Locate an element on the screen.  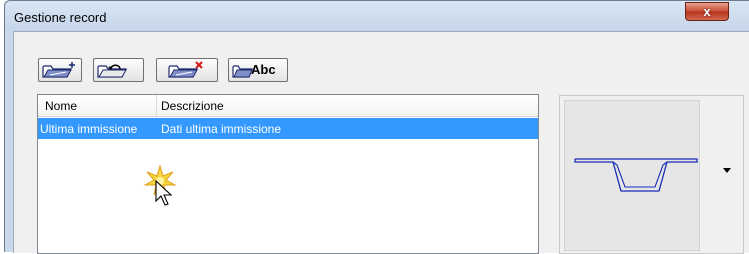
delete-record-button is located at coordinates (187, 70).